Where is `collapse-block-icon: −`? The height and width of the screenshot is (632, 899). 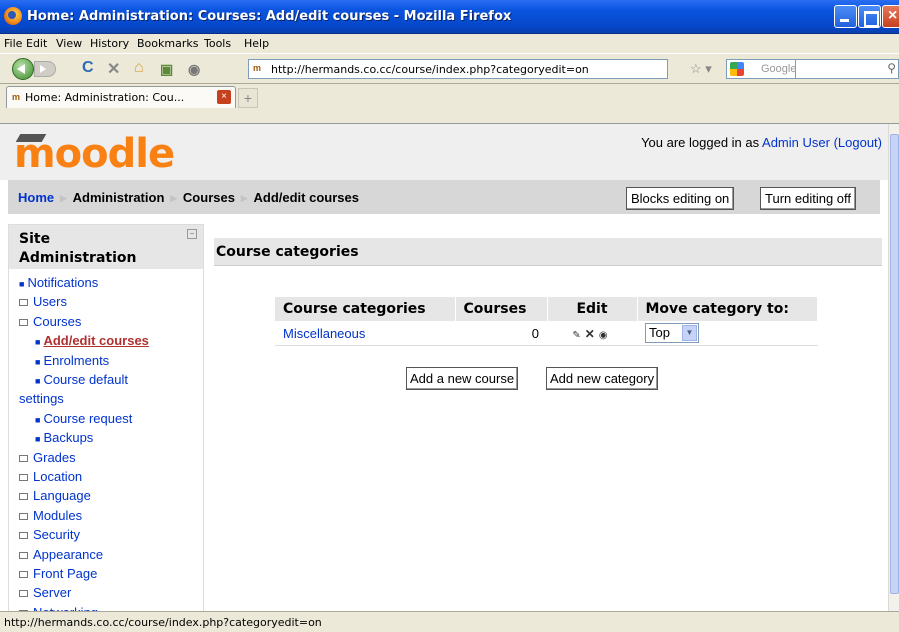
collapse-block-icon: − is located at coordinates (192, 234).